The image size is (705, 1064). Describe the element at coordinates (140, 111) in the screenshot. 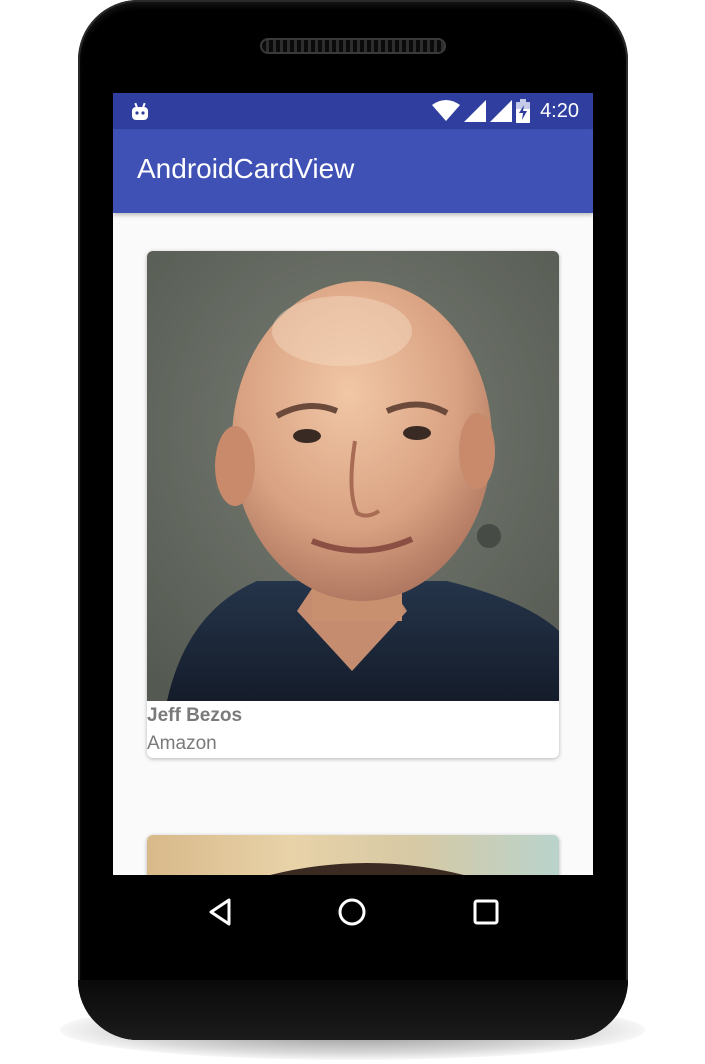

I see `android-notification-icon` at that location.